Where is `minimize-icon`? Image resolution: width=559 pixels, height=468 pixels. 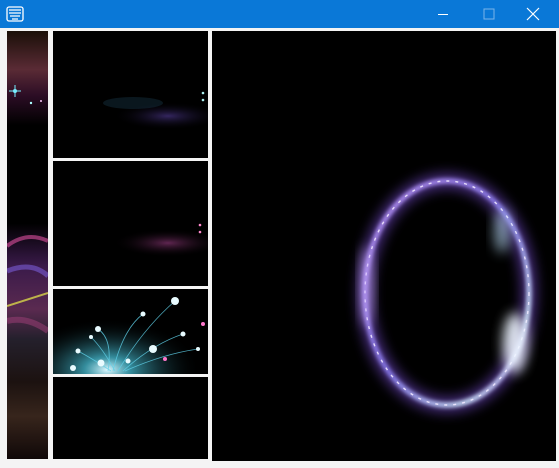 minimize-icon is located at coordinates (443, 14).